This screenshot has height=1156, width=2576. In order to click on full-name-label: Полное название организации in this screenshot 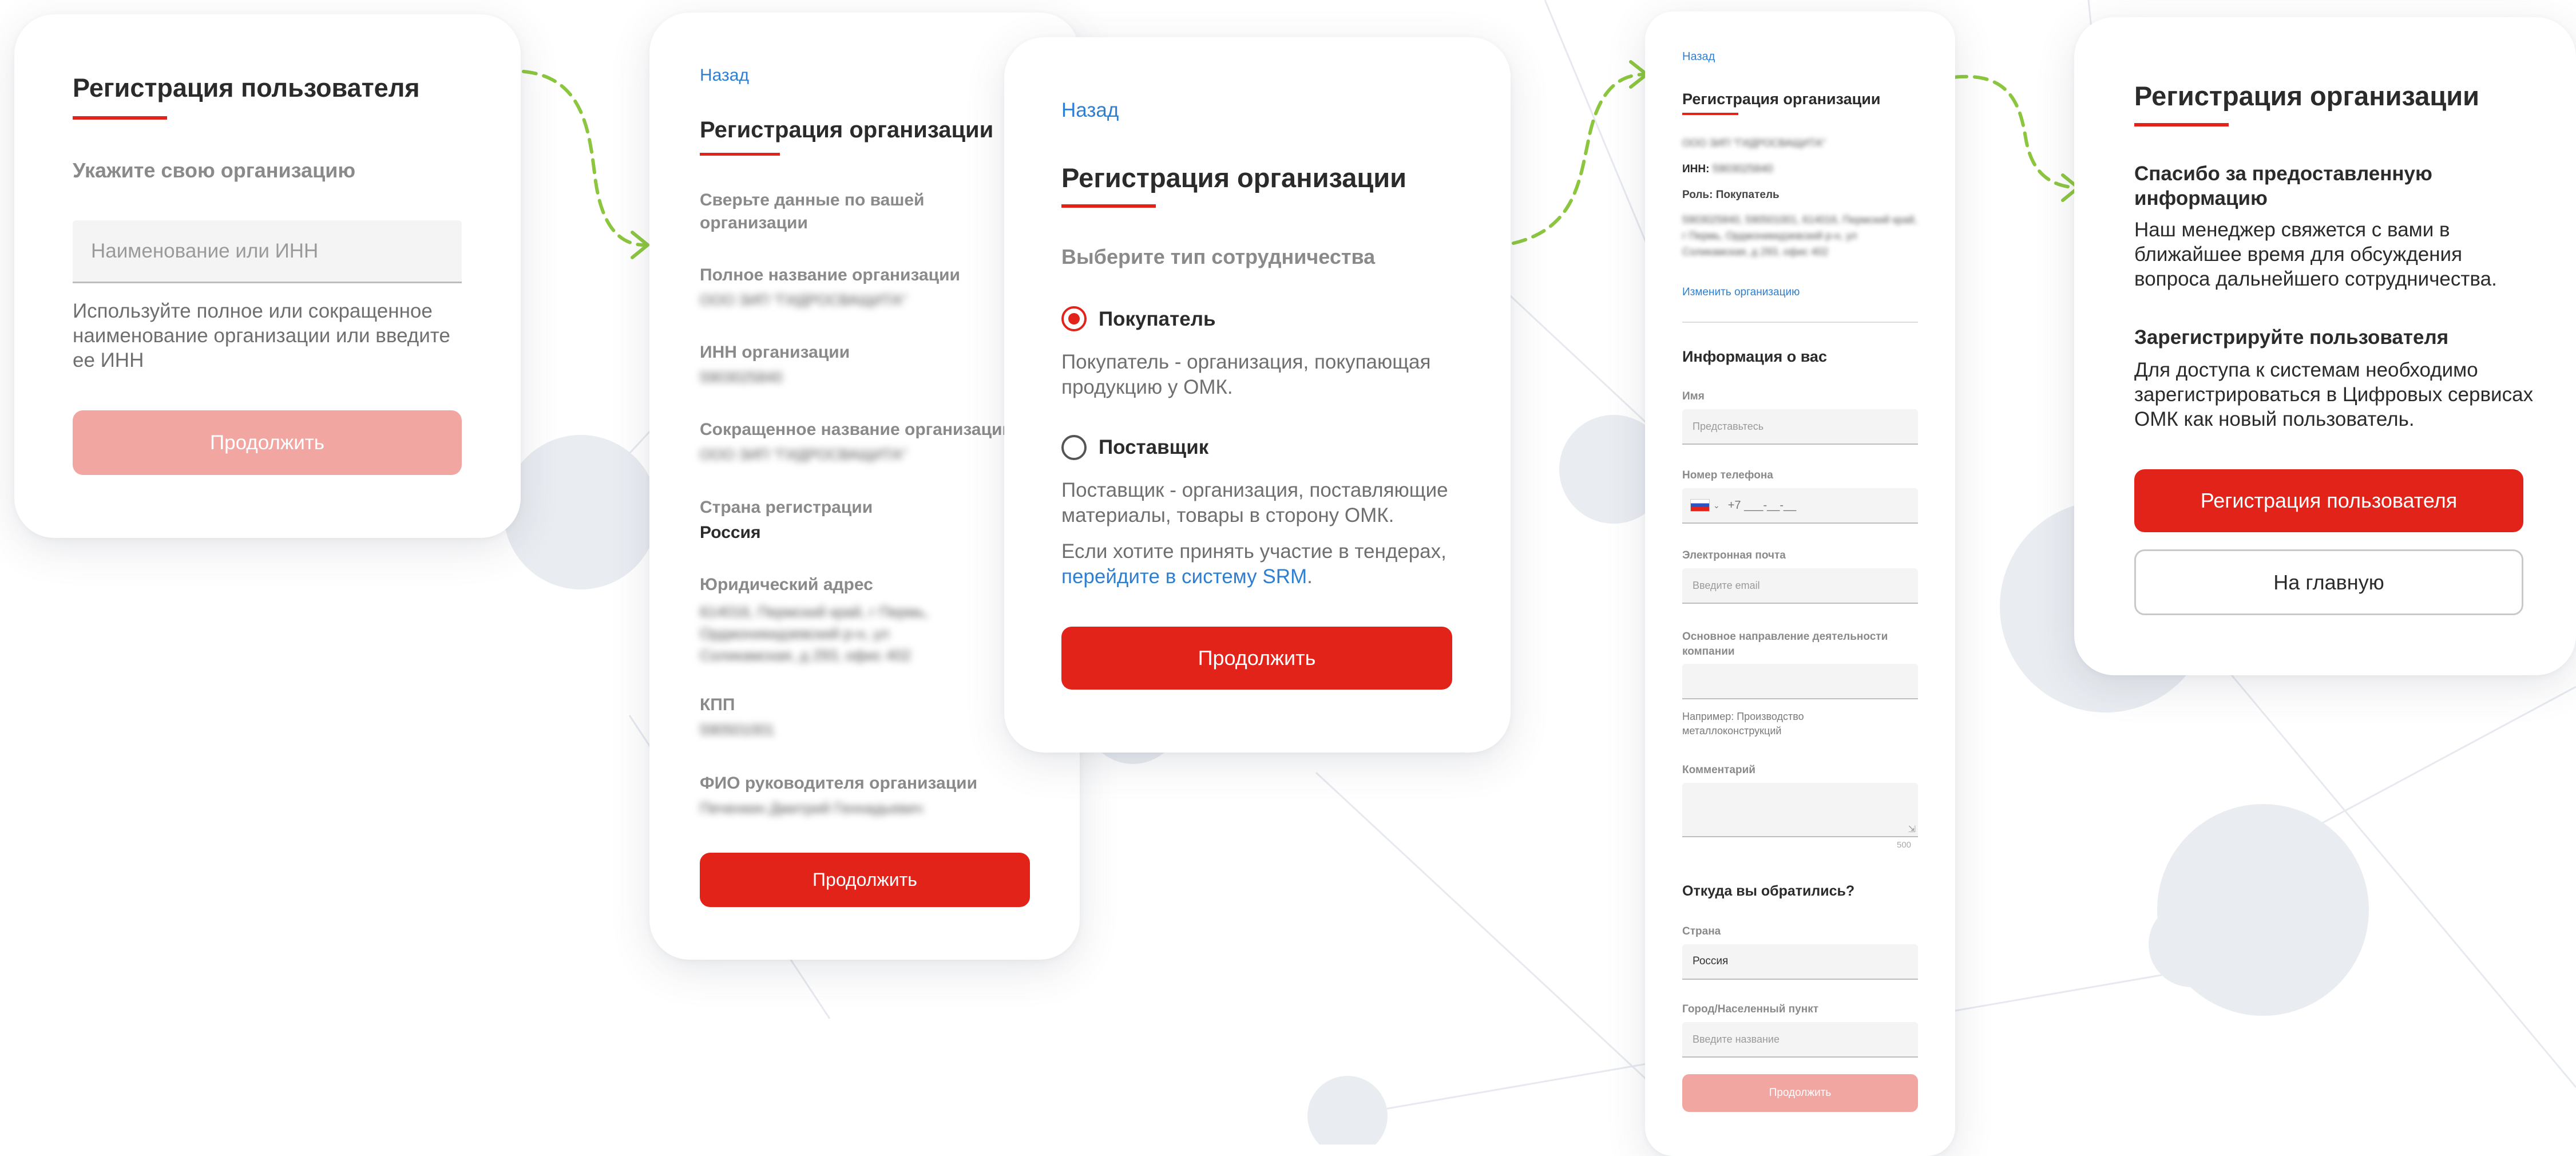, I will do `click(830, 275)`.